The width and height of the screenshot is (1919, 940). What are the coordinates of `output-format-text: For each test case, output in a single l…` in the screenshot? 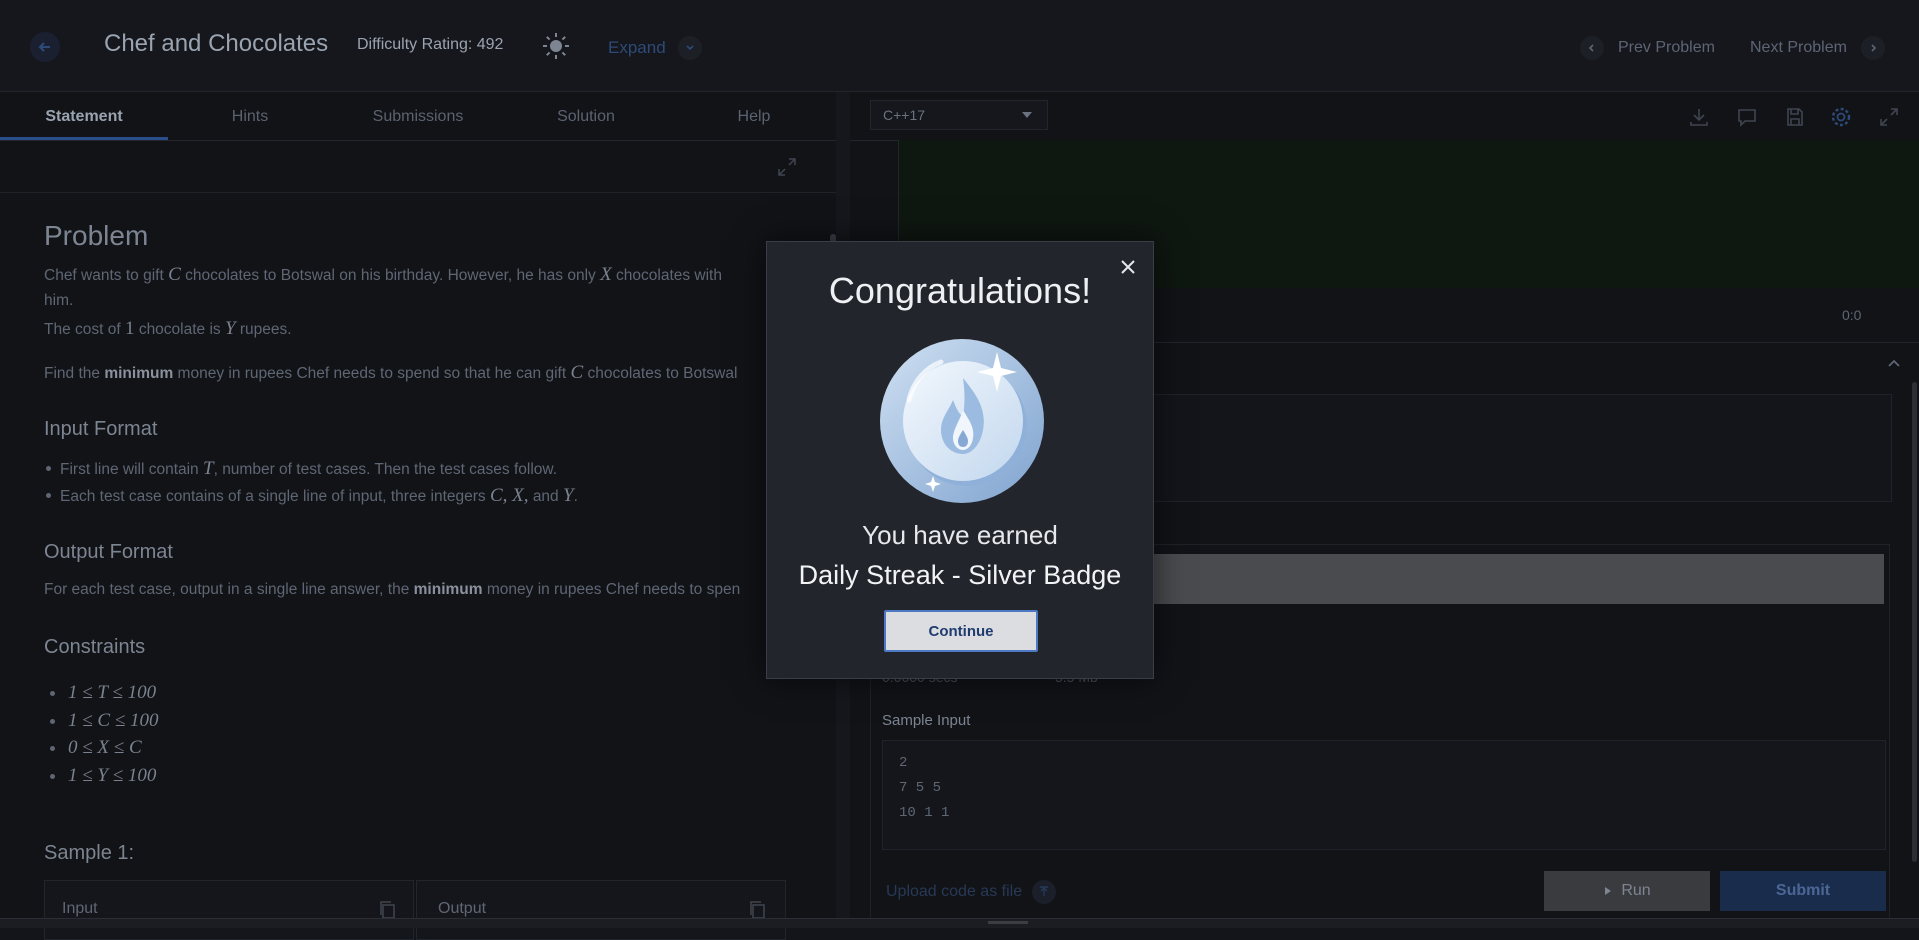 It's located at (392, 590).